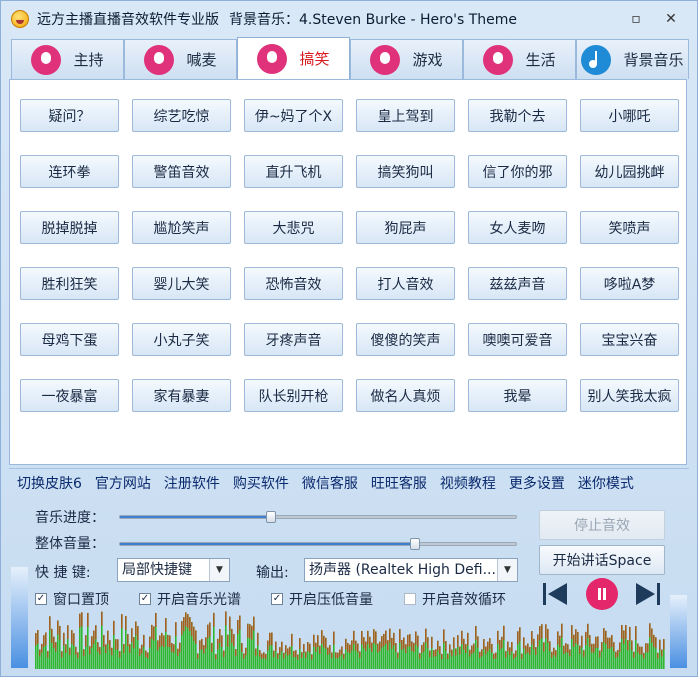 This screenshot has height=677, width=698. What do you see at coordinates (192, 485) in the screenshot?
I see `footer-link: 注册软件` at bounding box center [192, 485].